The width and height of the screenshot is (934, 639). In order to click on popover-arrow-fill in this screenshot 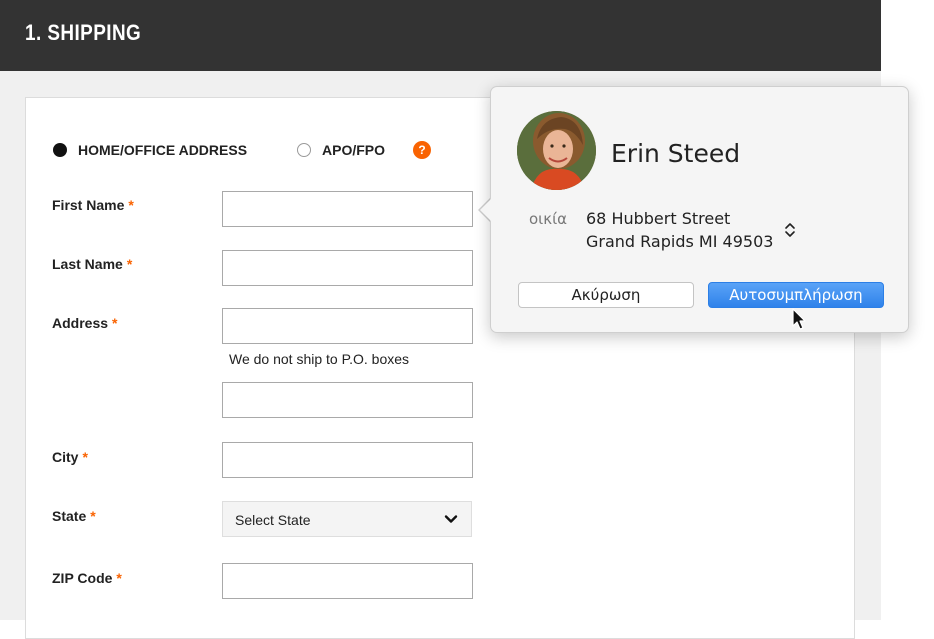, I will do `click(485, 210)`.